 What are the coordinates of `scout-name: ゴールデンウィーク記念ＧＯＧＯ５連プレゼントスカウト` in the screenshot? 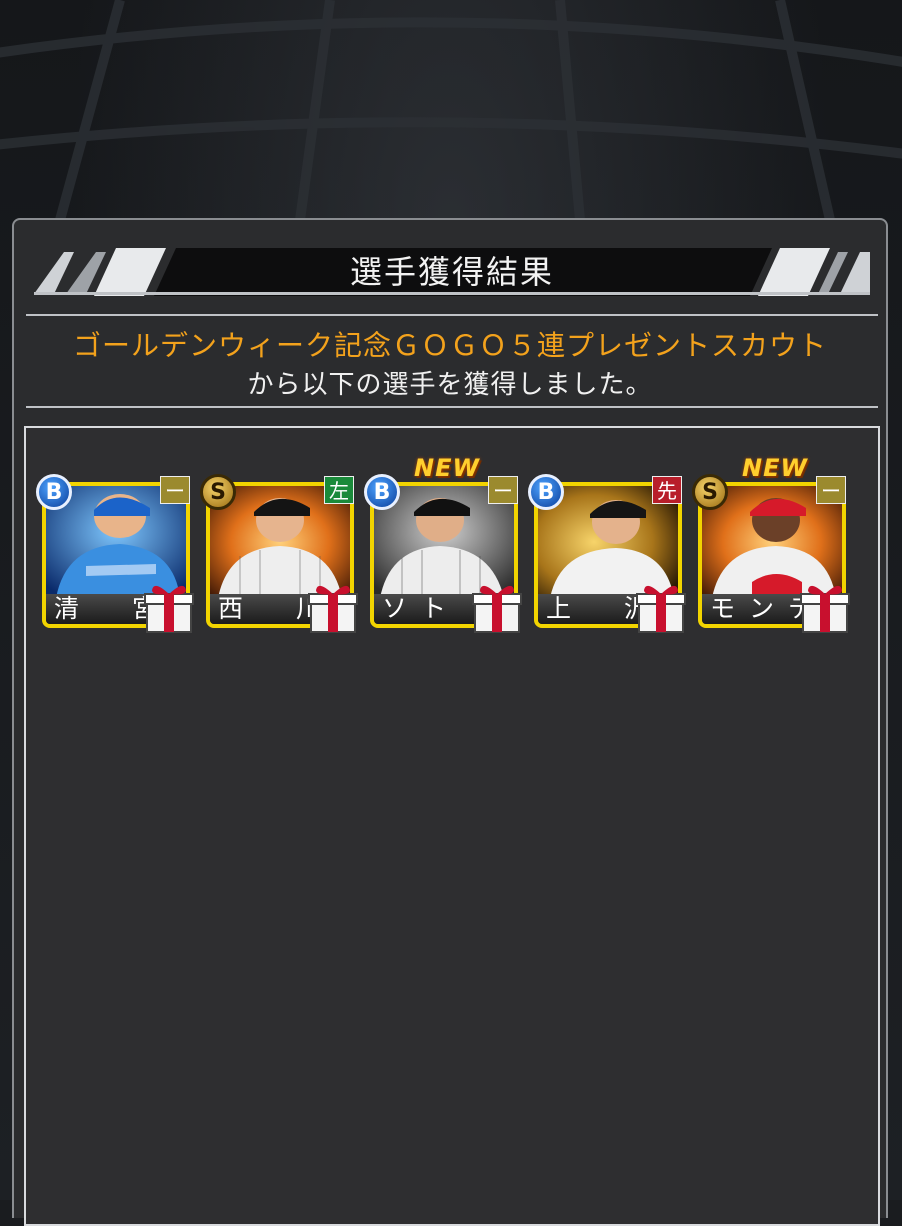 It's located at (449, 345).